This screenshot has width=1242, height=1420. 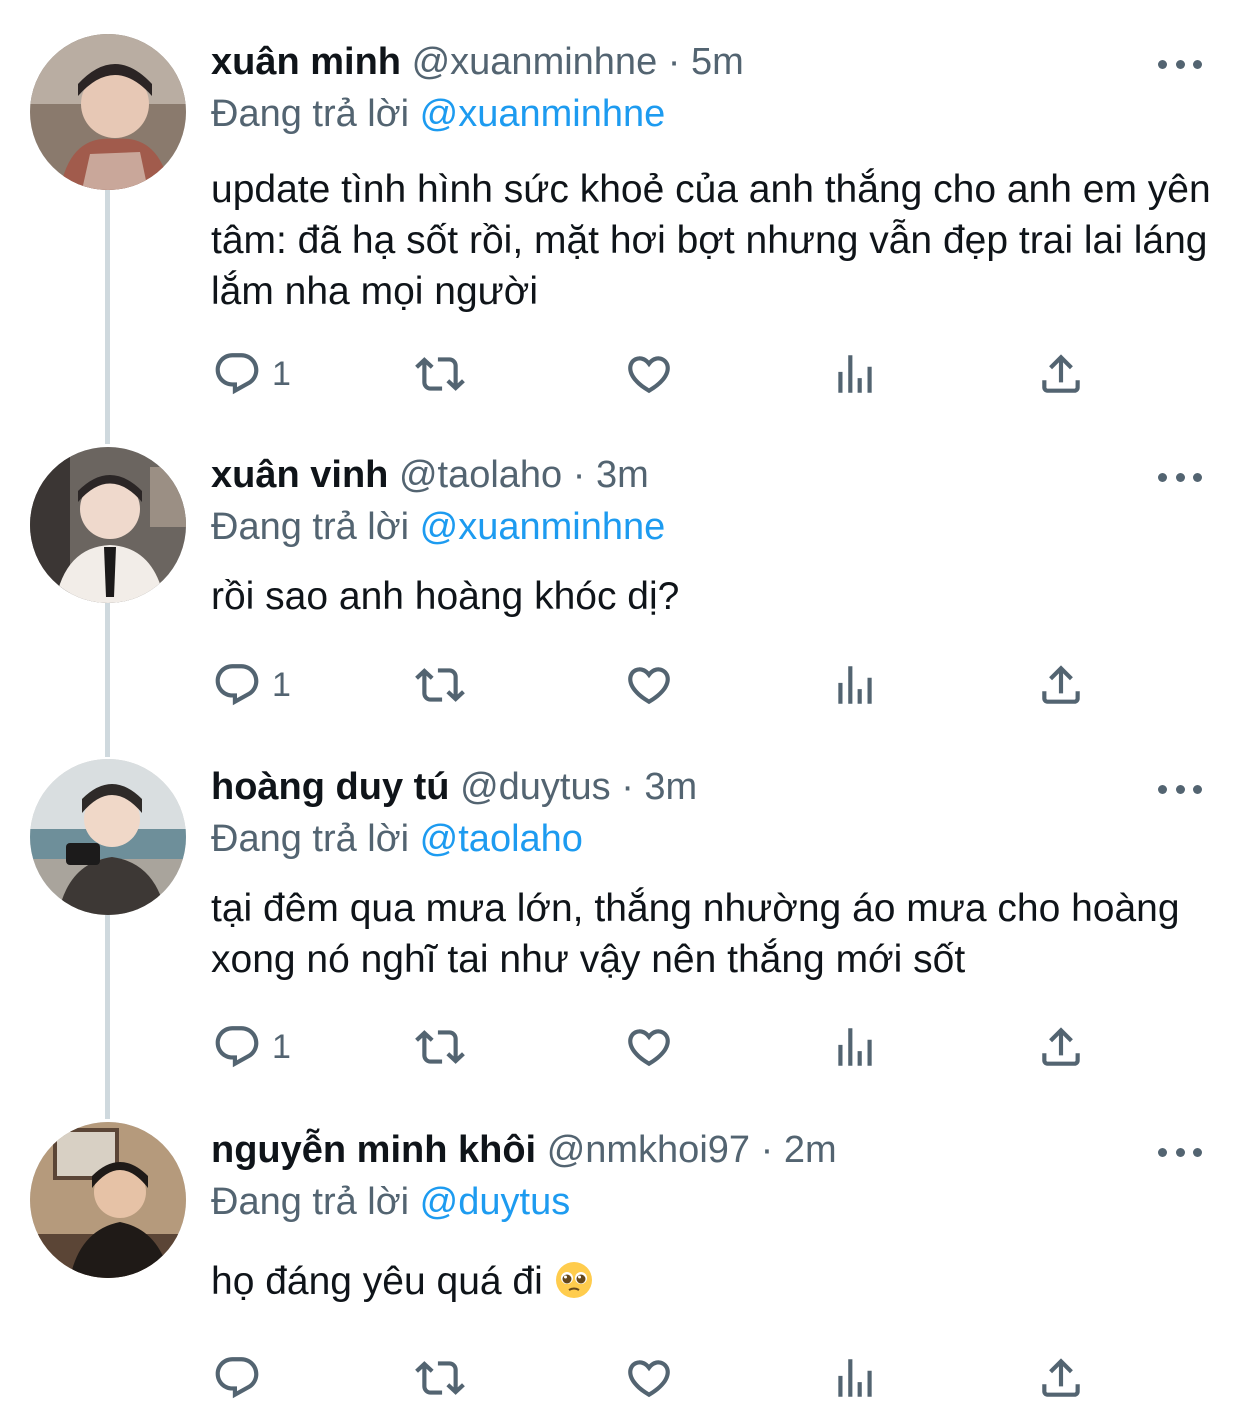 I want to click on action-bar, so click(x=621, y=1378).